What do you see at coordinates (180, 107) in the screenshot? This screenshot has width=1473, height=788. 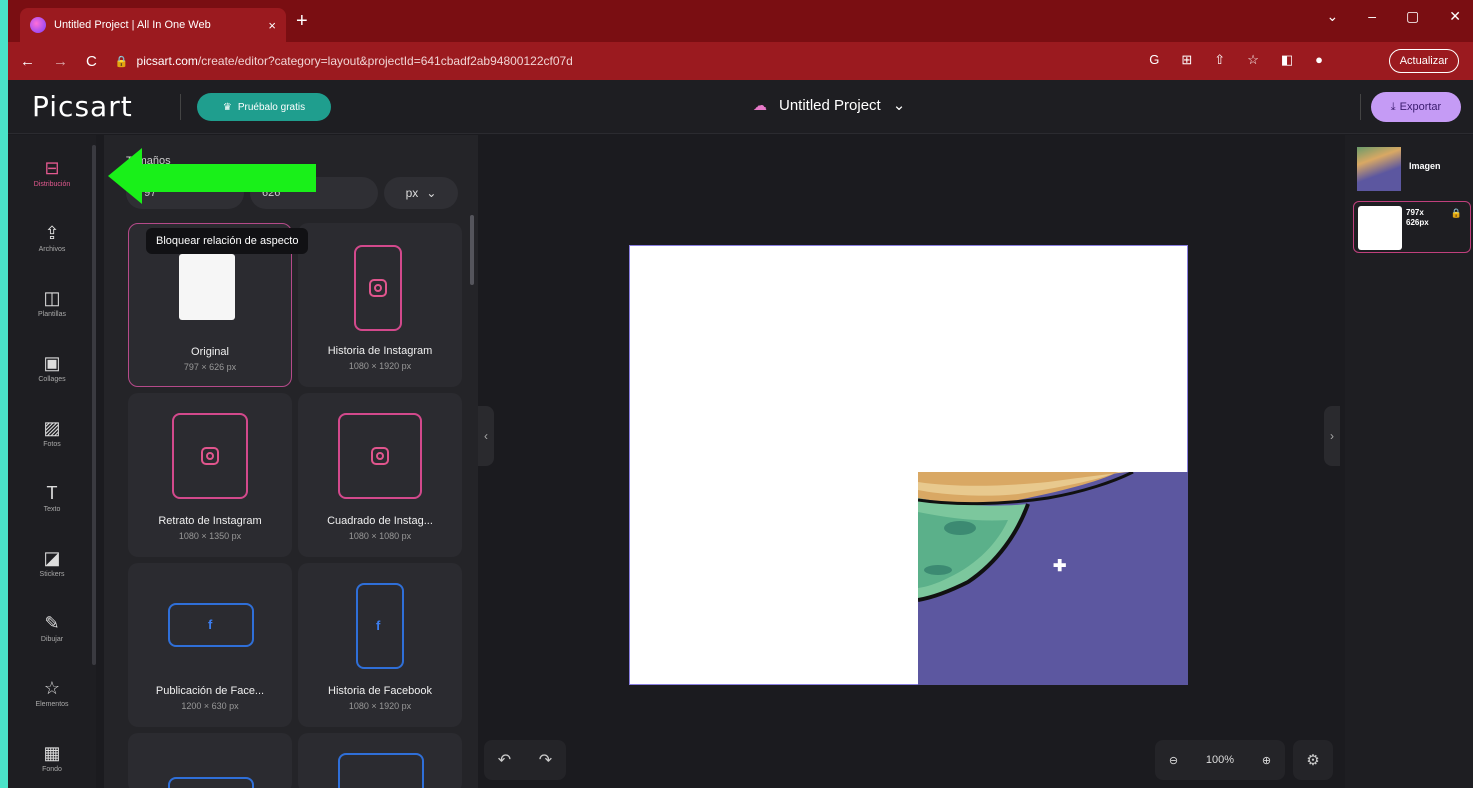 I see `header-divider` at bounding box center [180, 107].